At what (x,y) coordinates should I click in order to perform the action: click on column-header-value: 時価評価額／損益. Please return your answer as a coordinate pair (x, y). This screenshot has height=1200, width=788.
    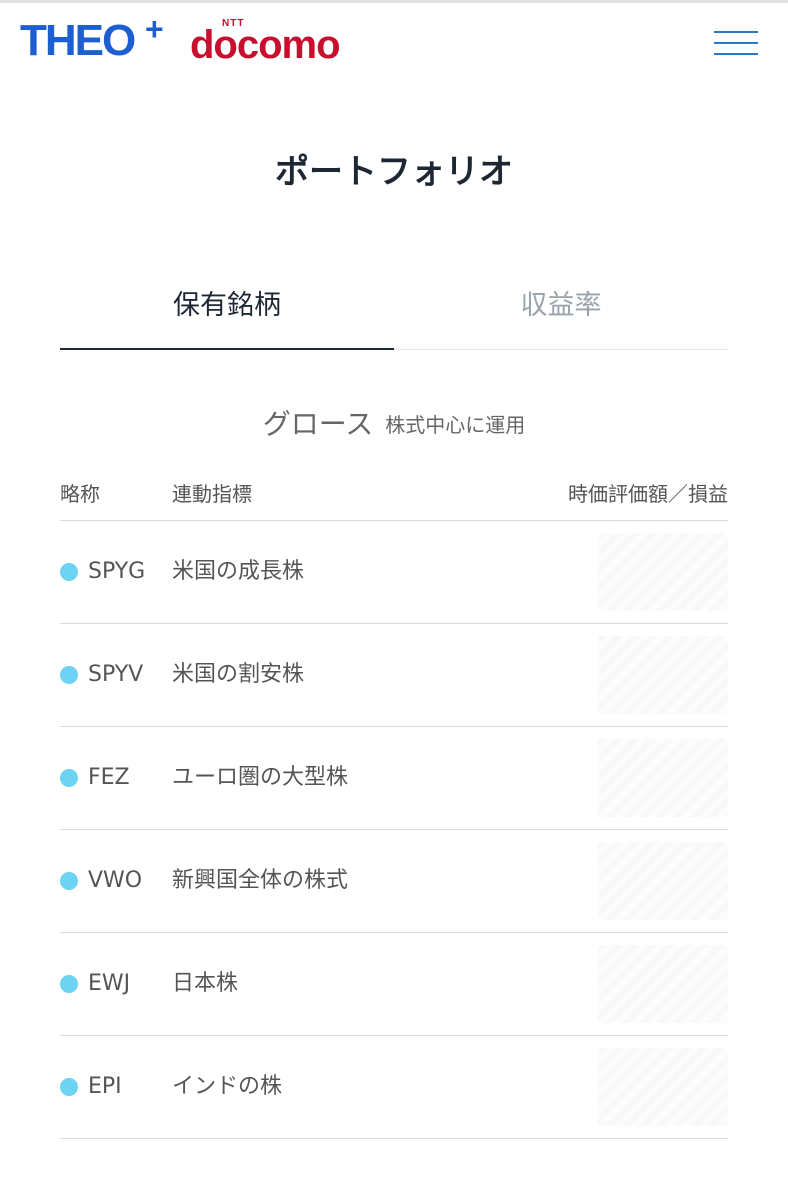
    Looking at the image, I should click on (648, 494).